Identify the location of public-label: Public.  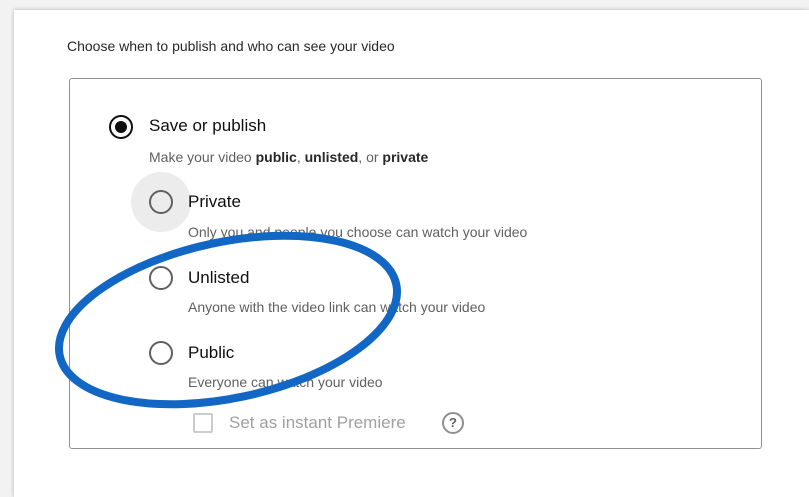
(211, 352).